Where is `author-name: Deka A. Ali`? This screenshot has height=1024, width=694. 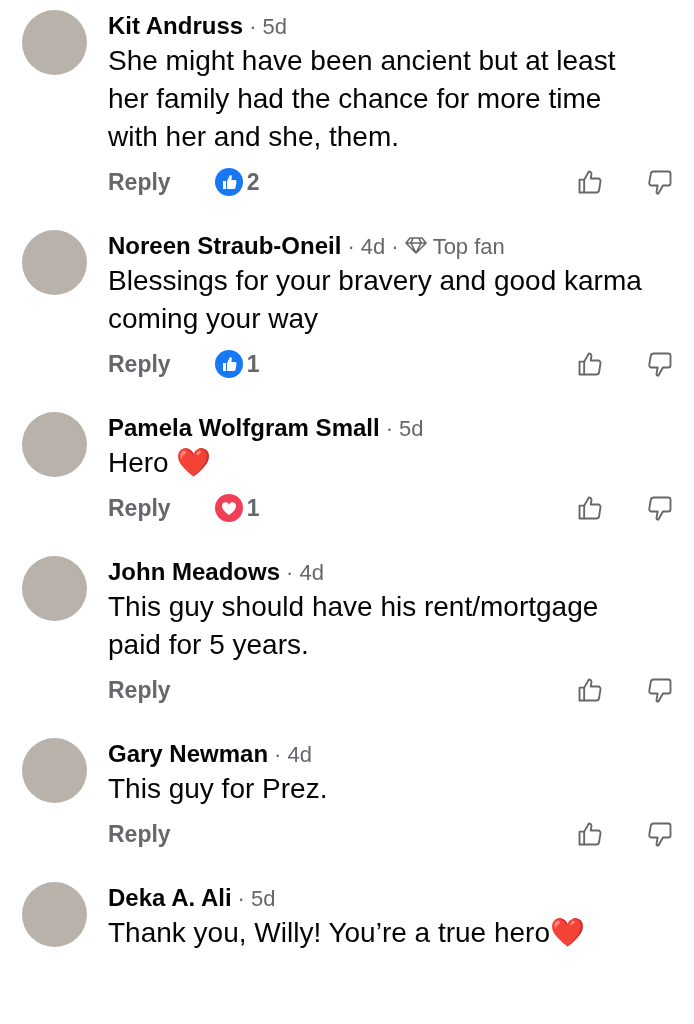
author-name: Deka A. Ali is located at coordinates (170, 898).